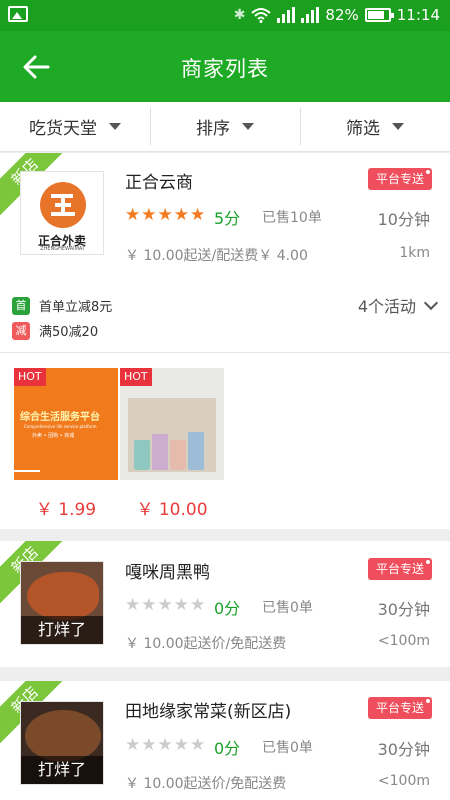 The height and width of the screenshot is (800, 450). Describe the element at coordinates (159, 183) in the screenshot. I see `shop-name: 正合云商` at that location.